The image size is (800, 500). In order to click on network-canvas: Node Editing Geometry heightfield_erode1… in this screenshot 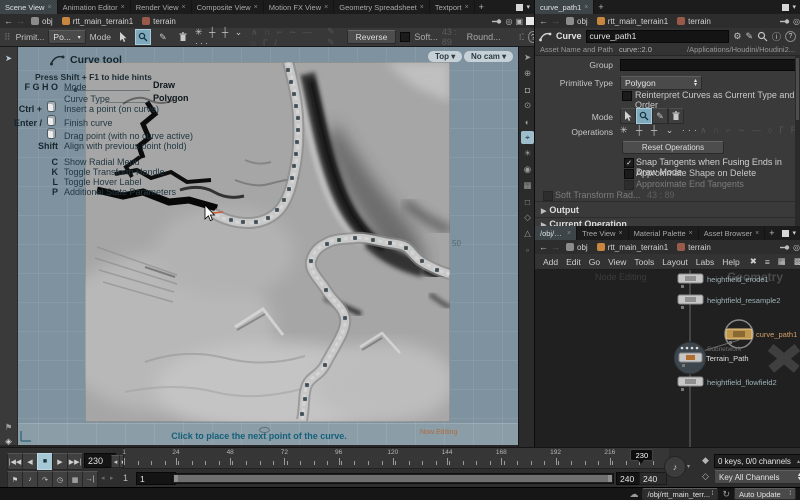, I will do `click(667, 358)`.